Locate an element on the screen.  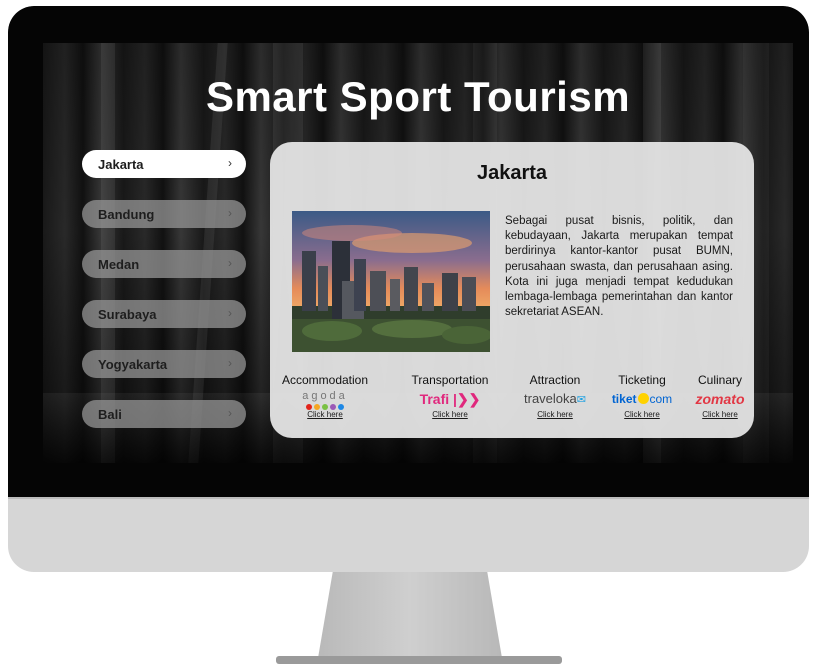
category-label: Transportation is located at coordinates (450, 380).